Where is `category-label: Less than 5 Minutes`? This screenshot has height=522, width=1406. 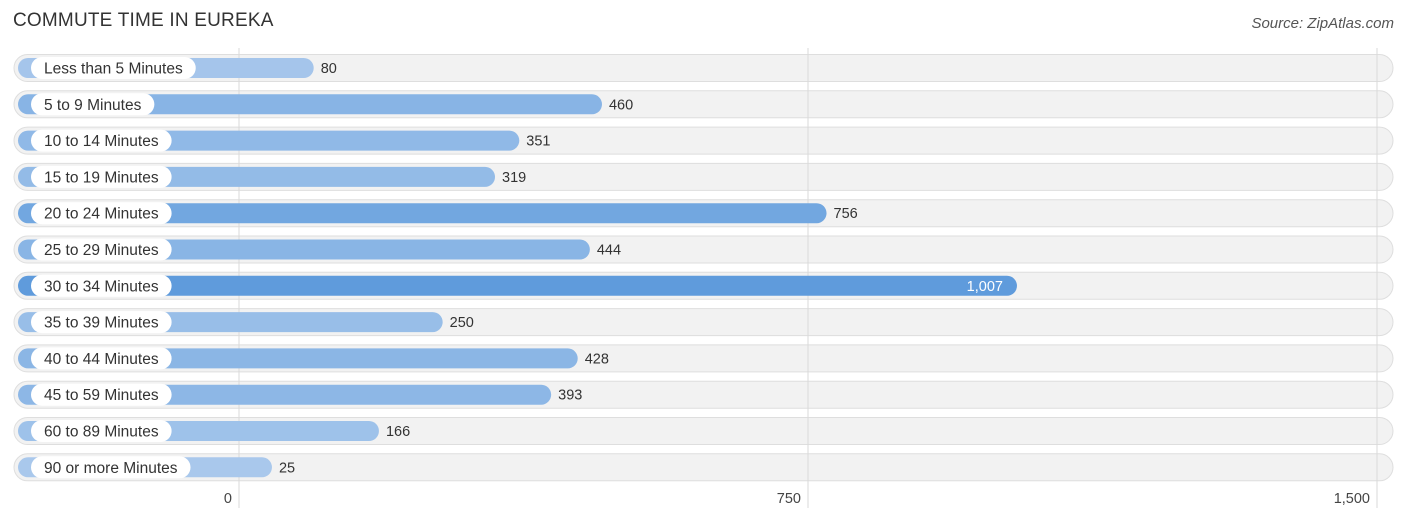 category-label: Less than 5 Minutes is located at coordinates (113, 69).